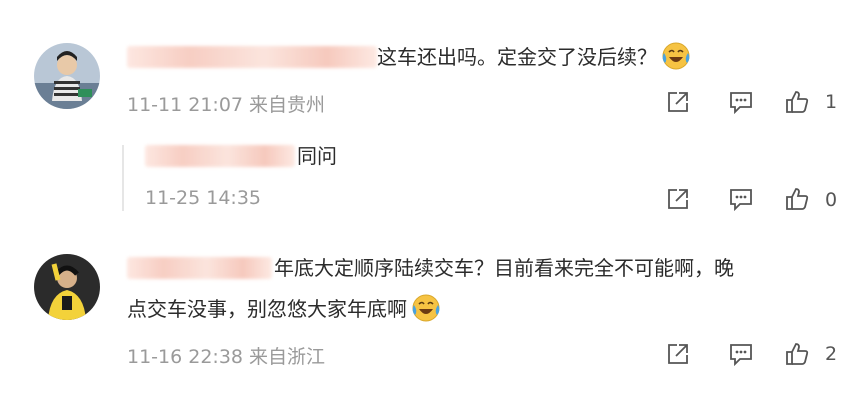 This screenshot has width=866, height=412. What do you see at coordinates (534, 57) in the screenshot?
I see `comment-text: 这车还出吗。定金交了没后续？` at bounding box center [534, 57].